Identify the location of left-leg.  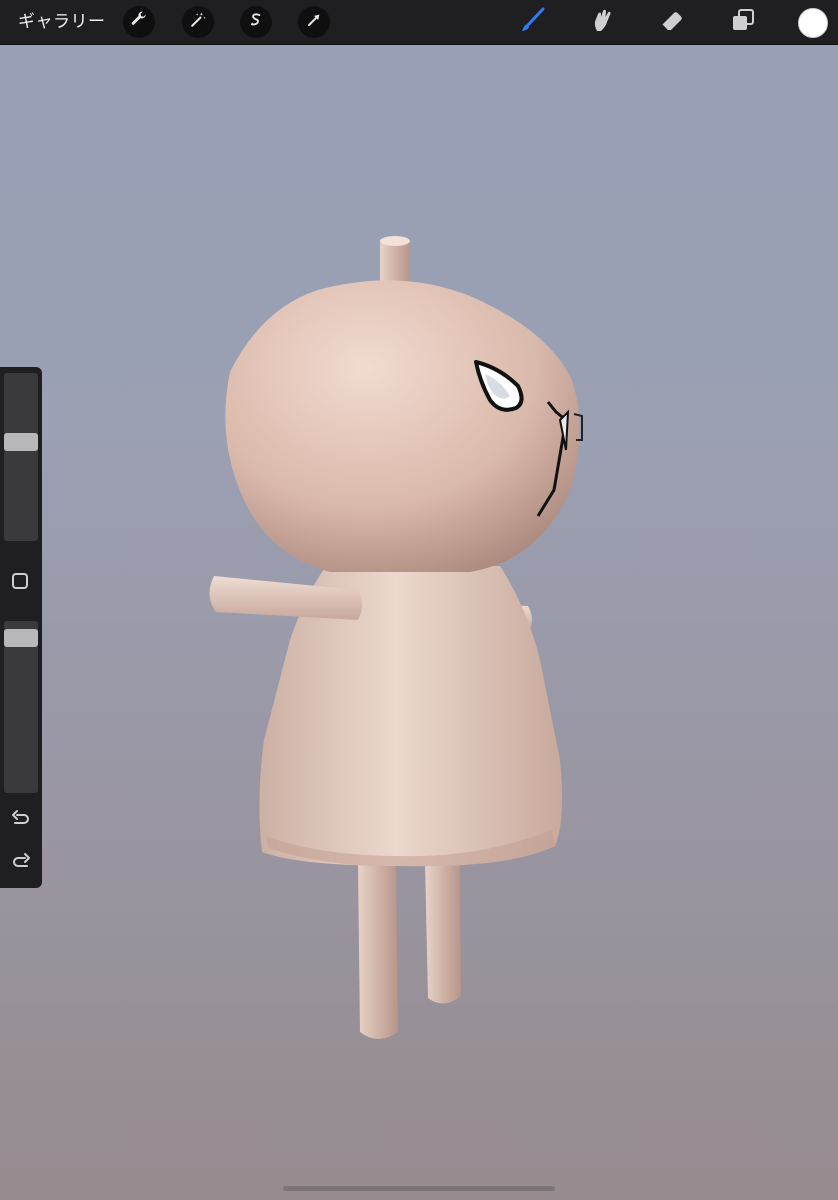
(378, 950).